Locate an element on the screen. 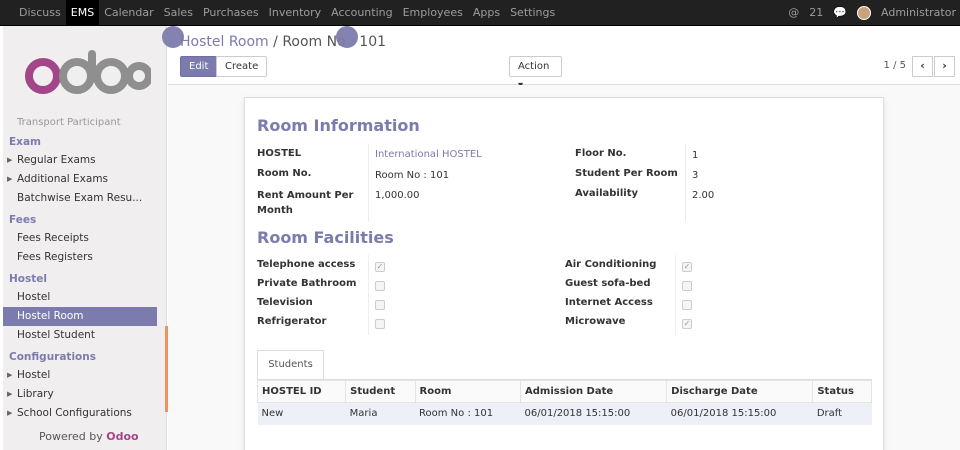 This screenshot has height=450, width=960. create-button: Create is located at coordinates (242, 66).